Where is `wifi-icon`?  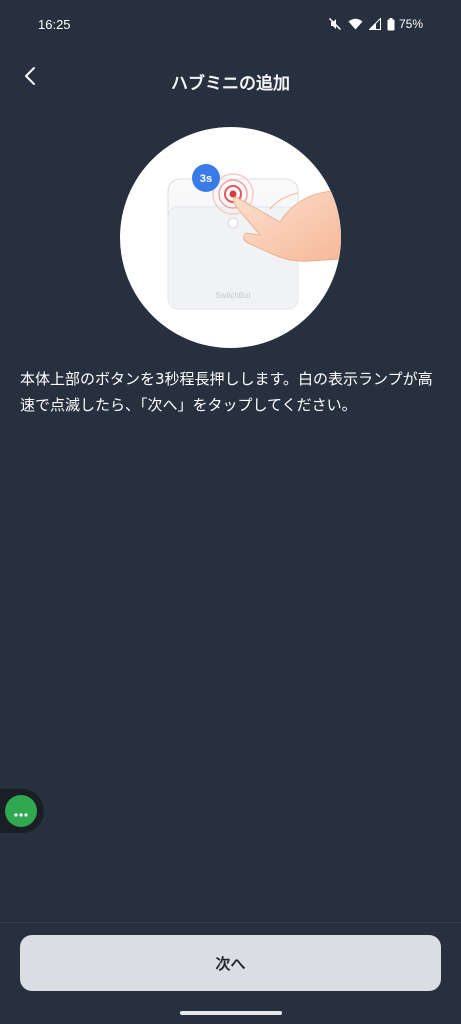
wifi-icon is located at coordinates (355, 24).